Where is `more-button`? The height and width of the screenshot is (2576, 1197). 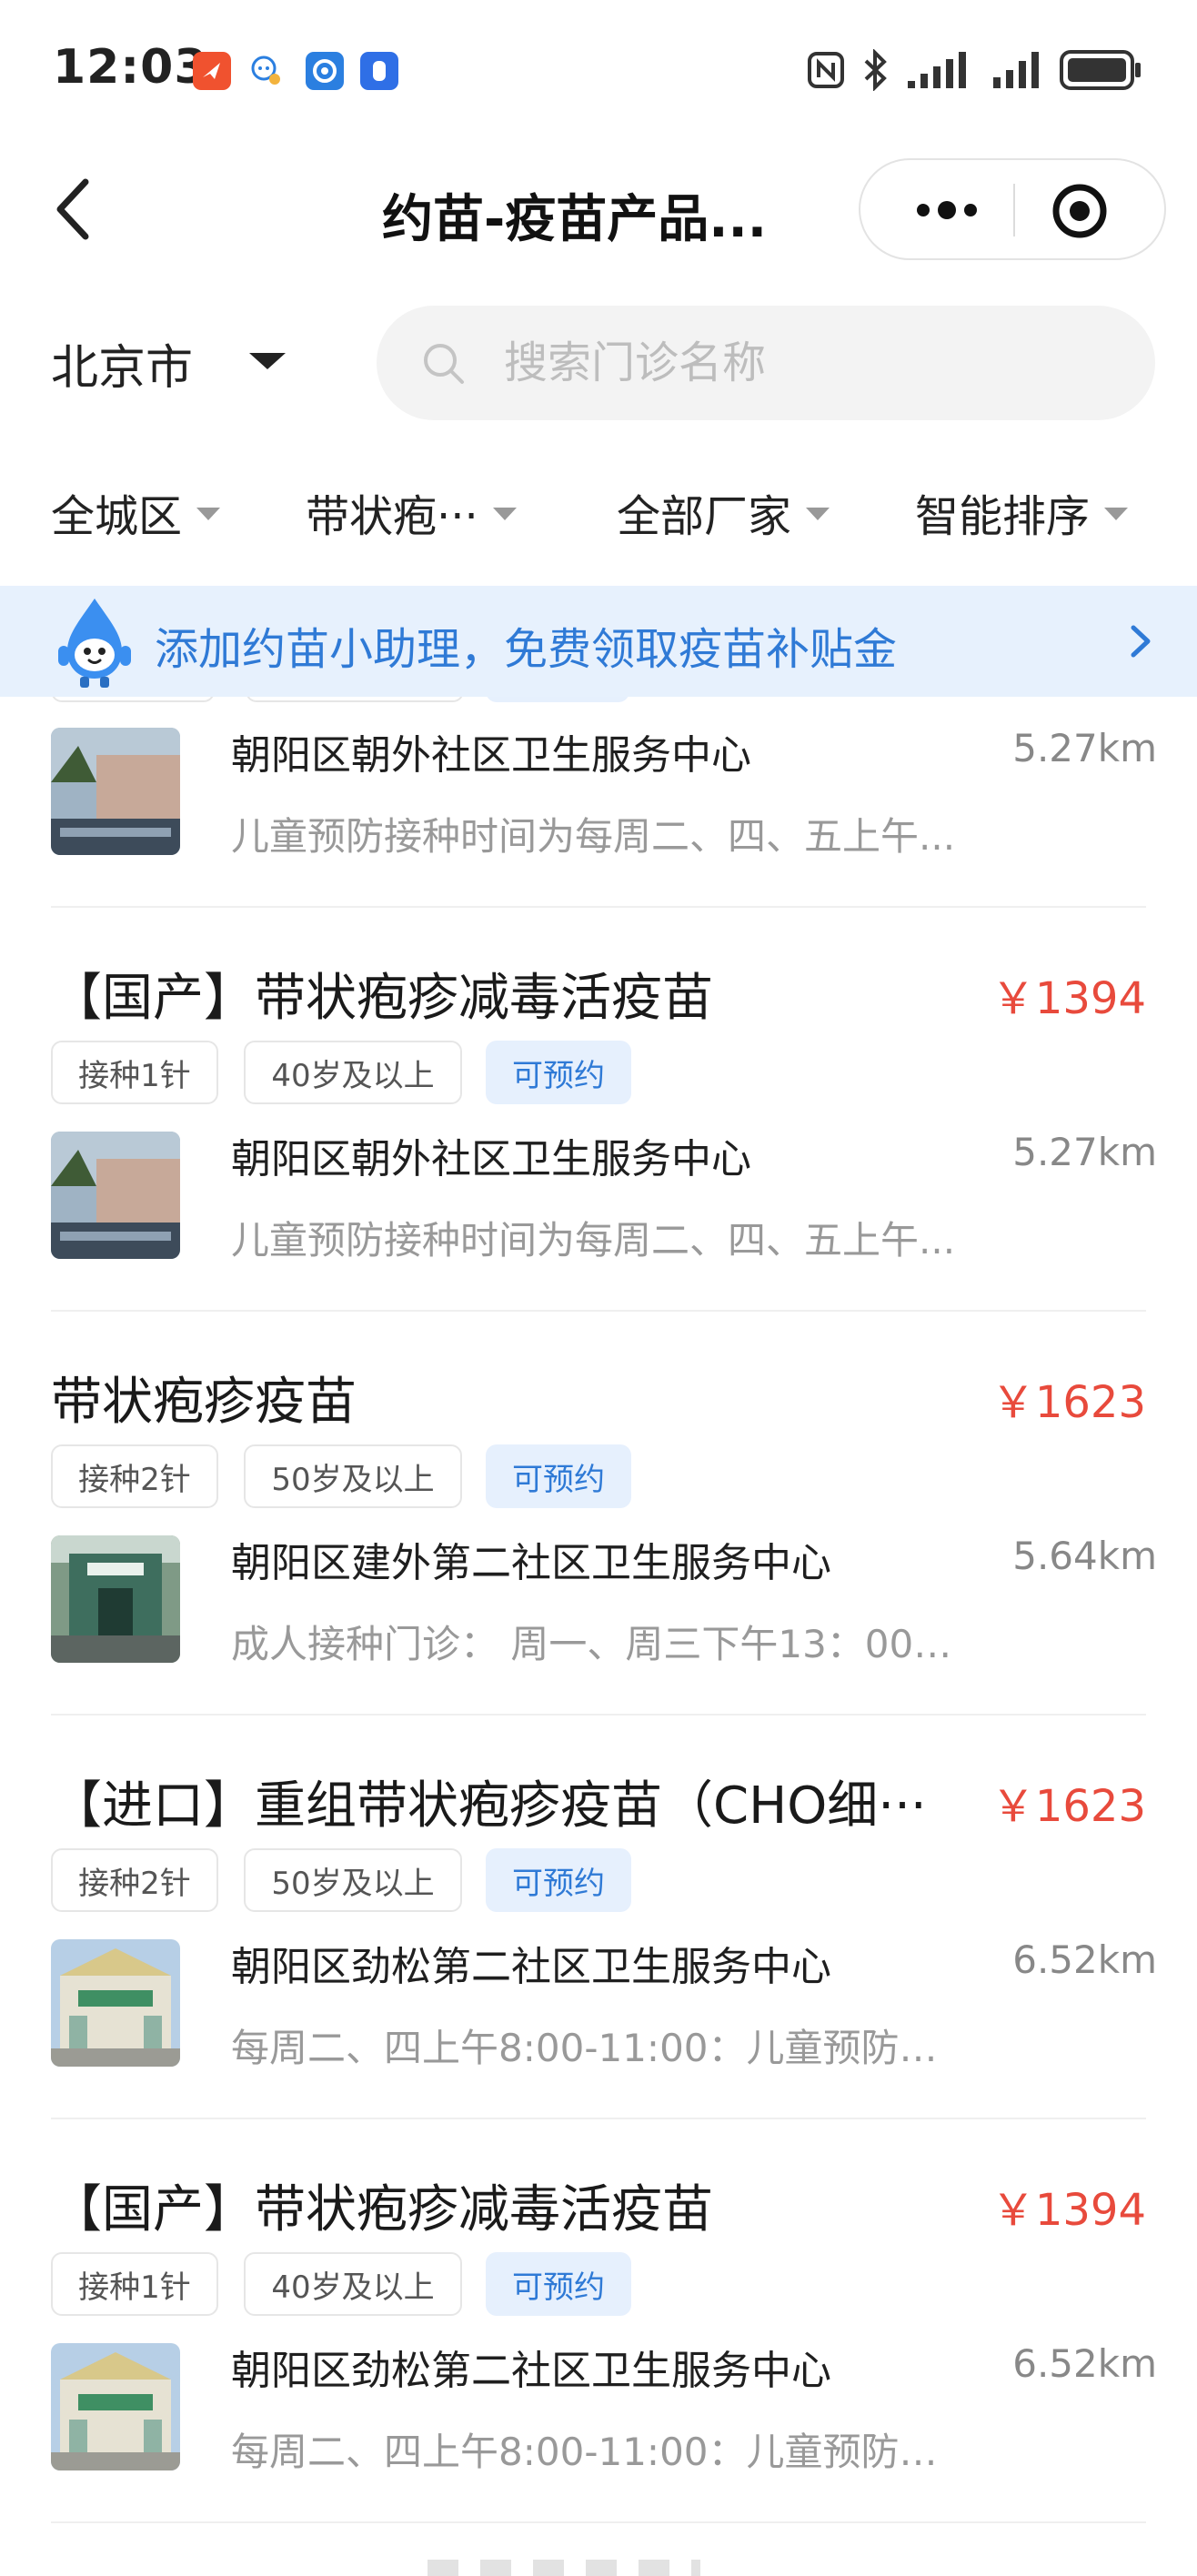
more-button is located at coordinates (947, 210).